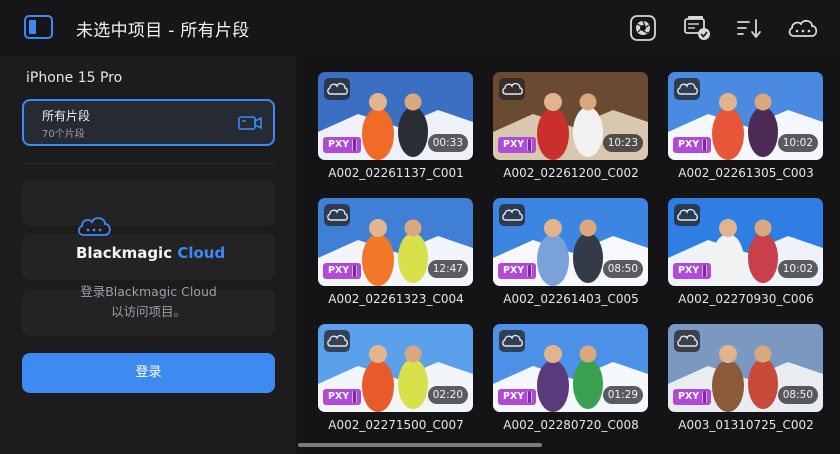  I want to click on clip-duration: 01:29, so click(622, 395).